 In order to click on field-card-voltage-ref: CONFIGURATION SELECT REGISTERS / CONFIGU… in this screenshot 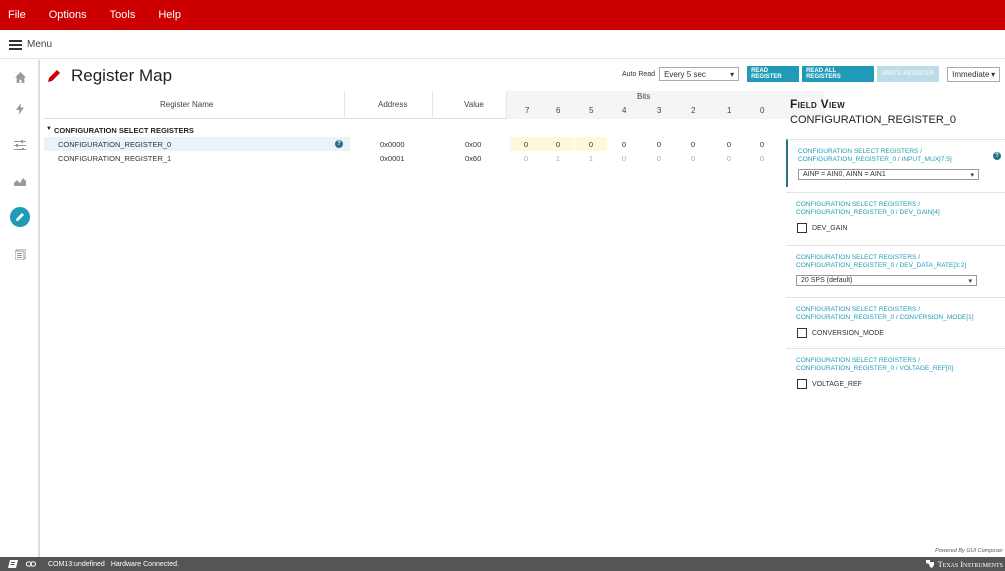, I will do `click(895, 370)`.